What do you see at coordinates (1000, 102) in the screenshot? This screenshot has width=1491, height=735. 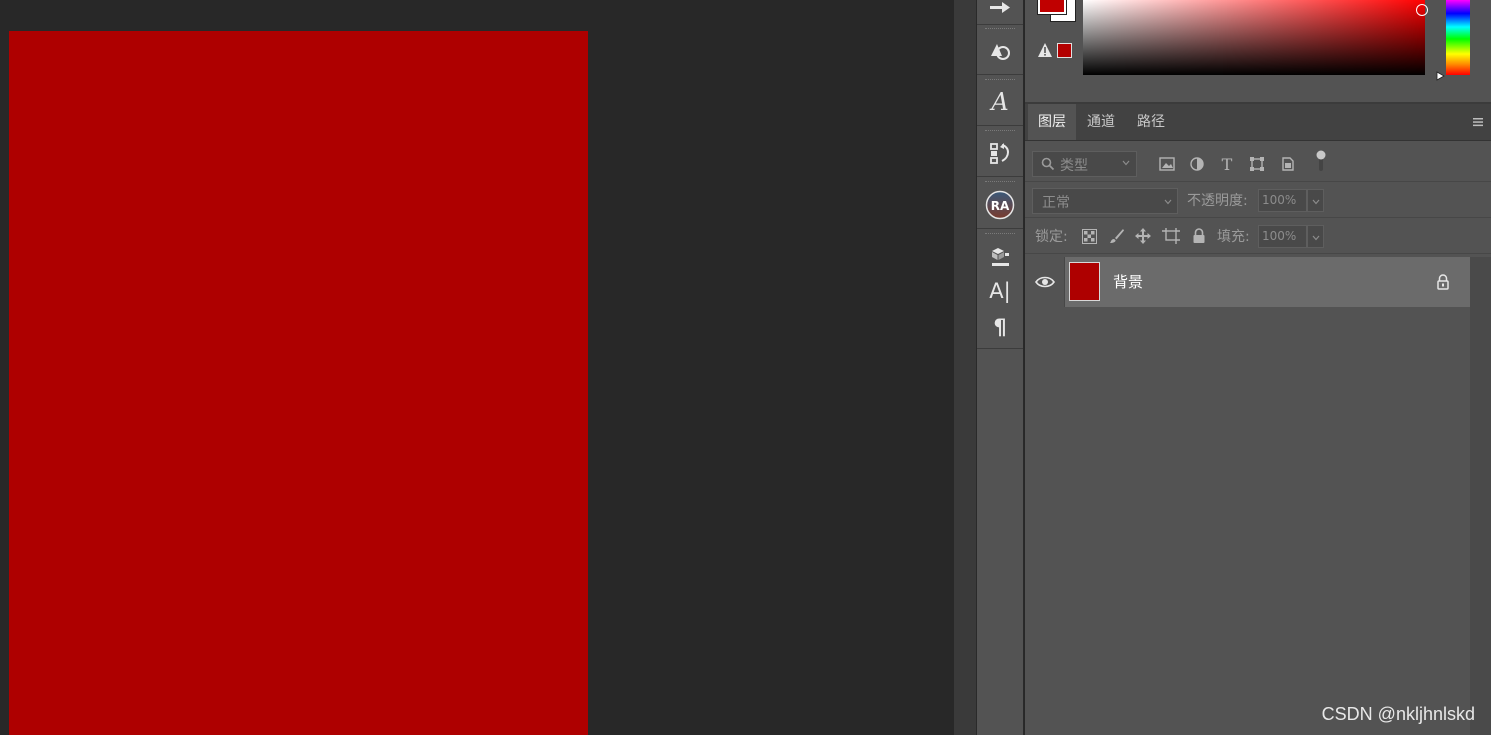 I see `glyphs-icon: A` at bounding box center [1000, 102].